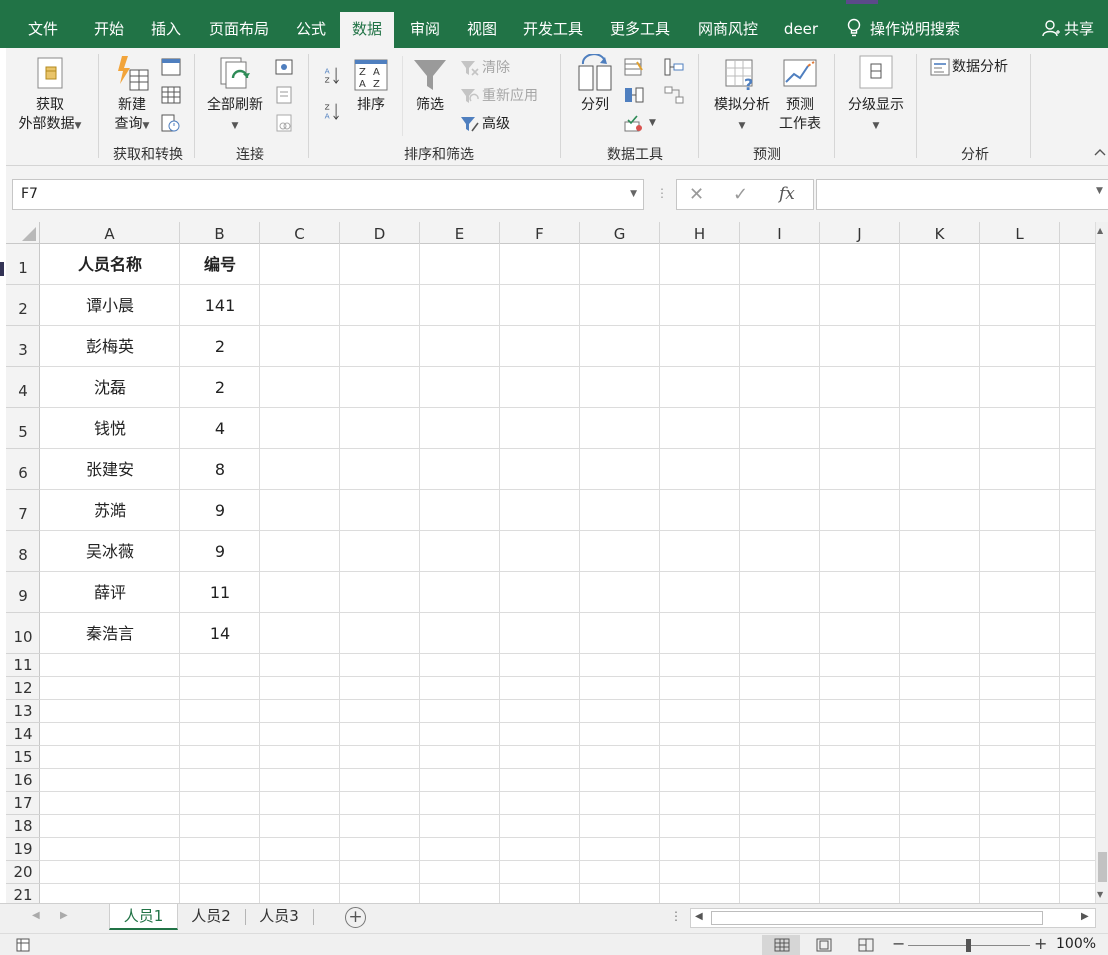 The width and height of the screenshot is (1108, 955). Describe the element at coordinates (328, 194) in the screenshot. I see `name-box: F7 ▼` at that location.